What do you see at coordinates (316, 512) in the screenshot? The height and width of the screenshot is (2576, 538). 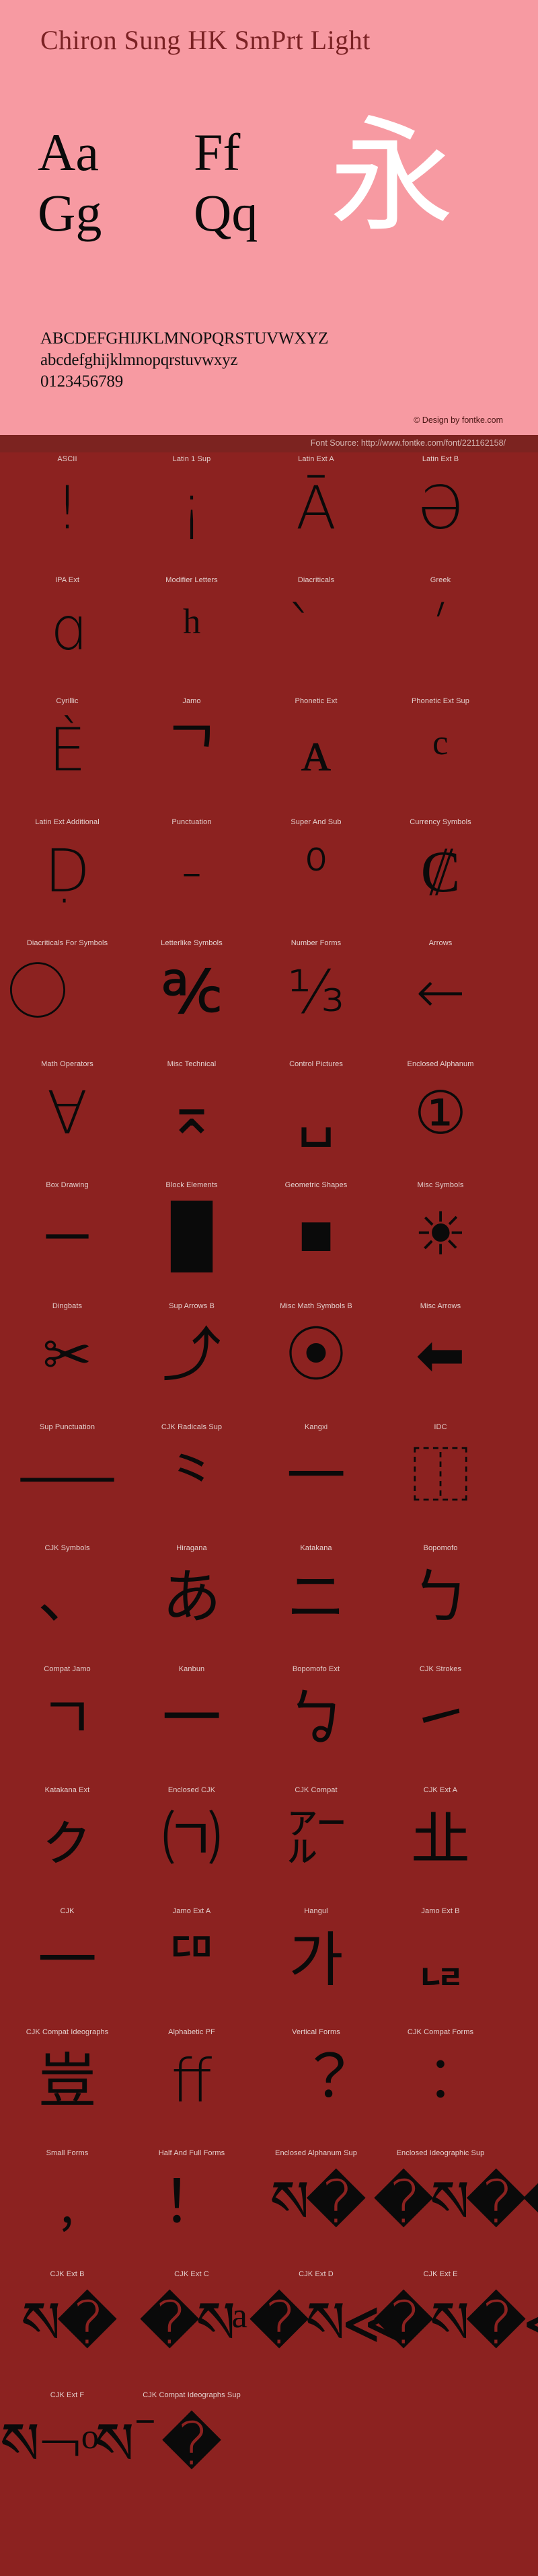 I see `unicode-block-cell: Latin Ext A Ā` at bounding box center [316, 512].